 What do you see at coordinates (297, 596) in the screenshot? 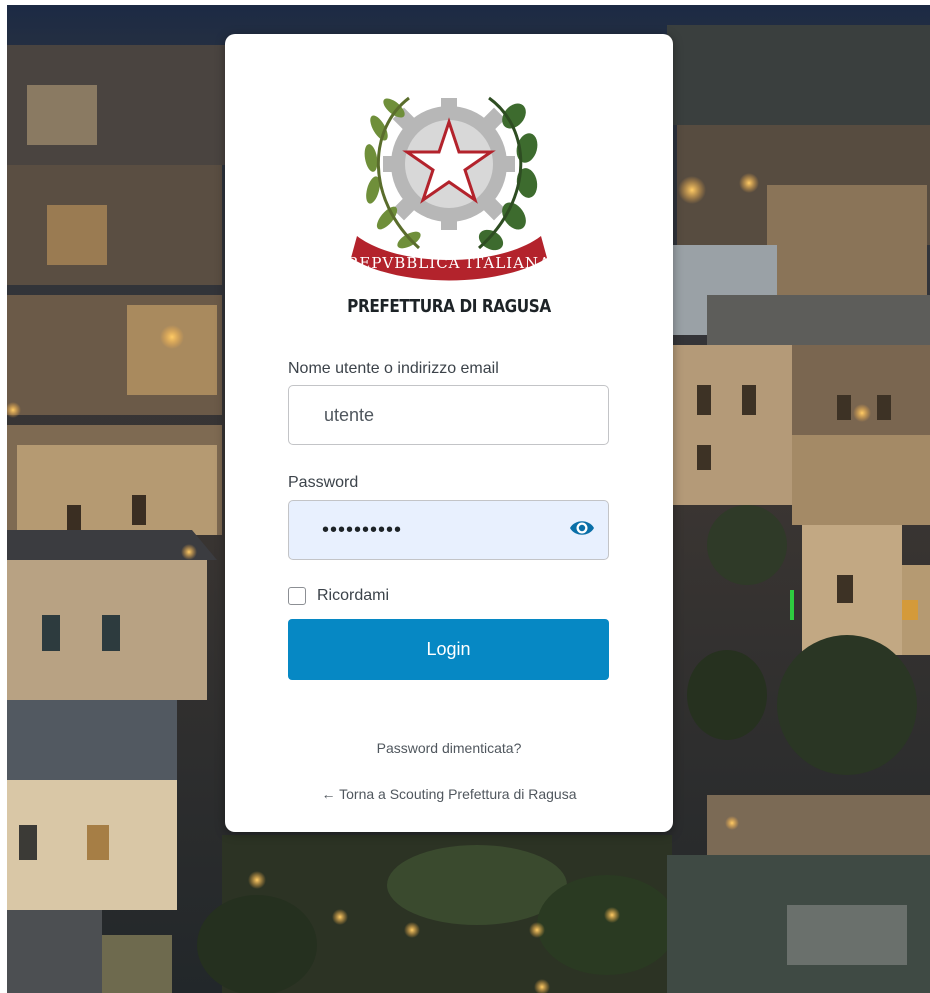
I see `remember-checkbox` at bounding box center [297, 596].